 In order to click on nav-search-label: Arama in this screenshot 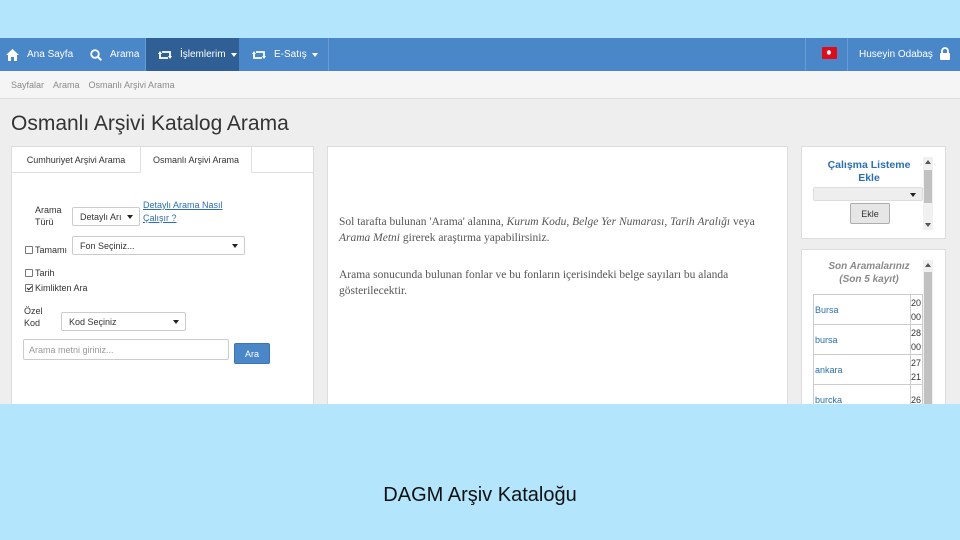, I will do `click(125, 54)`.